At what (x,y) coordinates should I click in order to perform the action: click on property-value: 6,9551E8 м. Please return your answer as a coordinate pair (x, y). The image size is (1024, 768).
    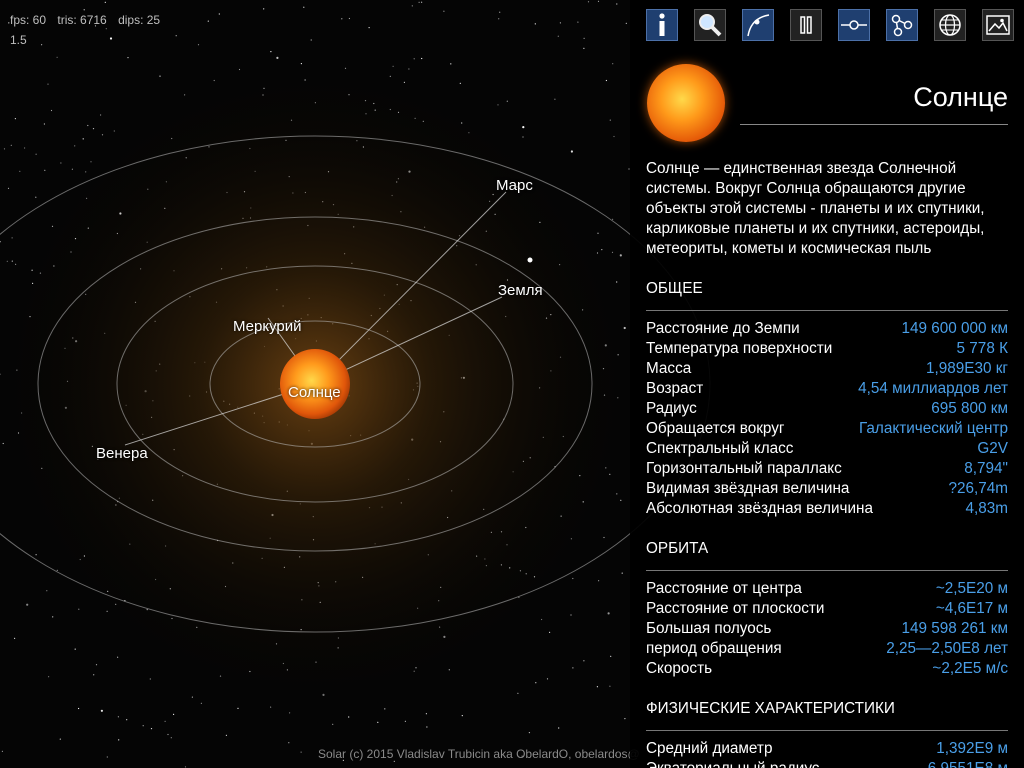
    Looking at the image, I should click on (968, 763).